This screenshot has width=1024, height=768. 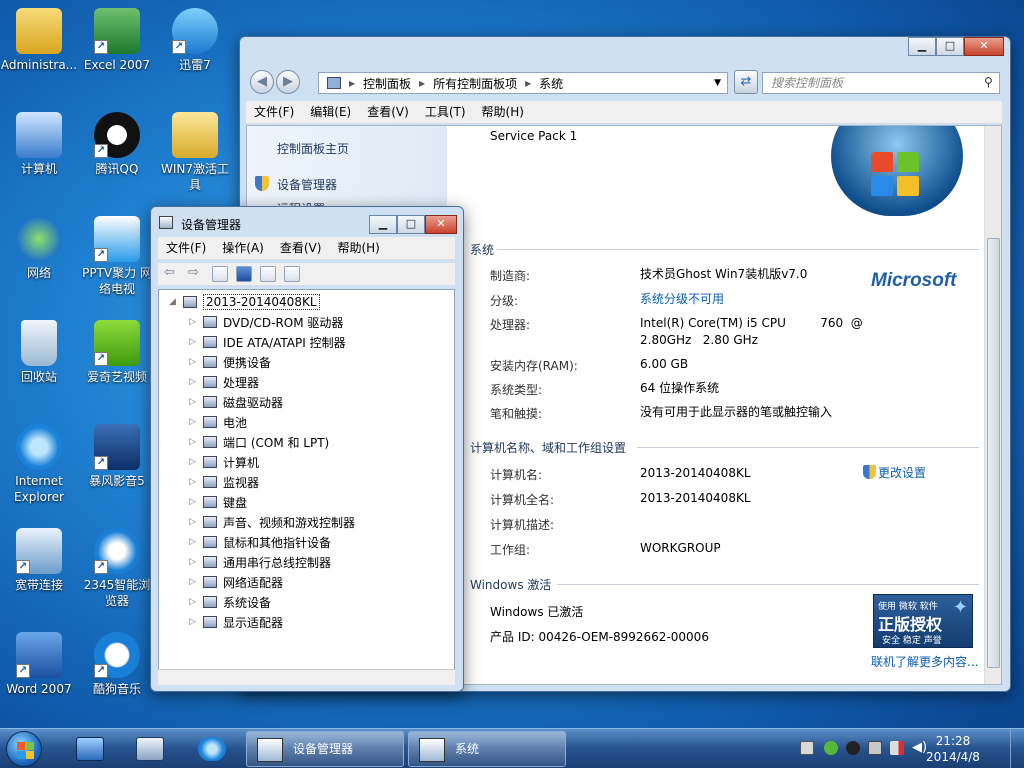 I want to click on tree-item: ▷ IDE ATA/ATAPI 控制器, so click(x=267, y=342).